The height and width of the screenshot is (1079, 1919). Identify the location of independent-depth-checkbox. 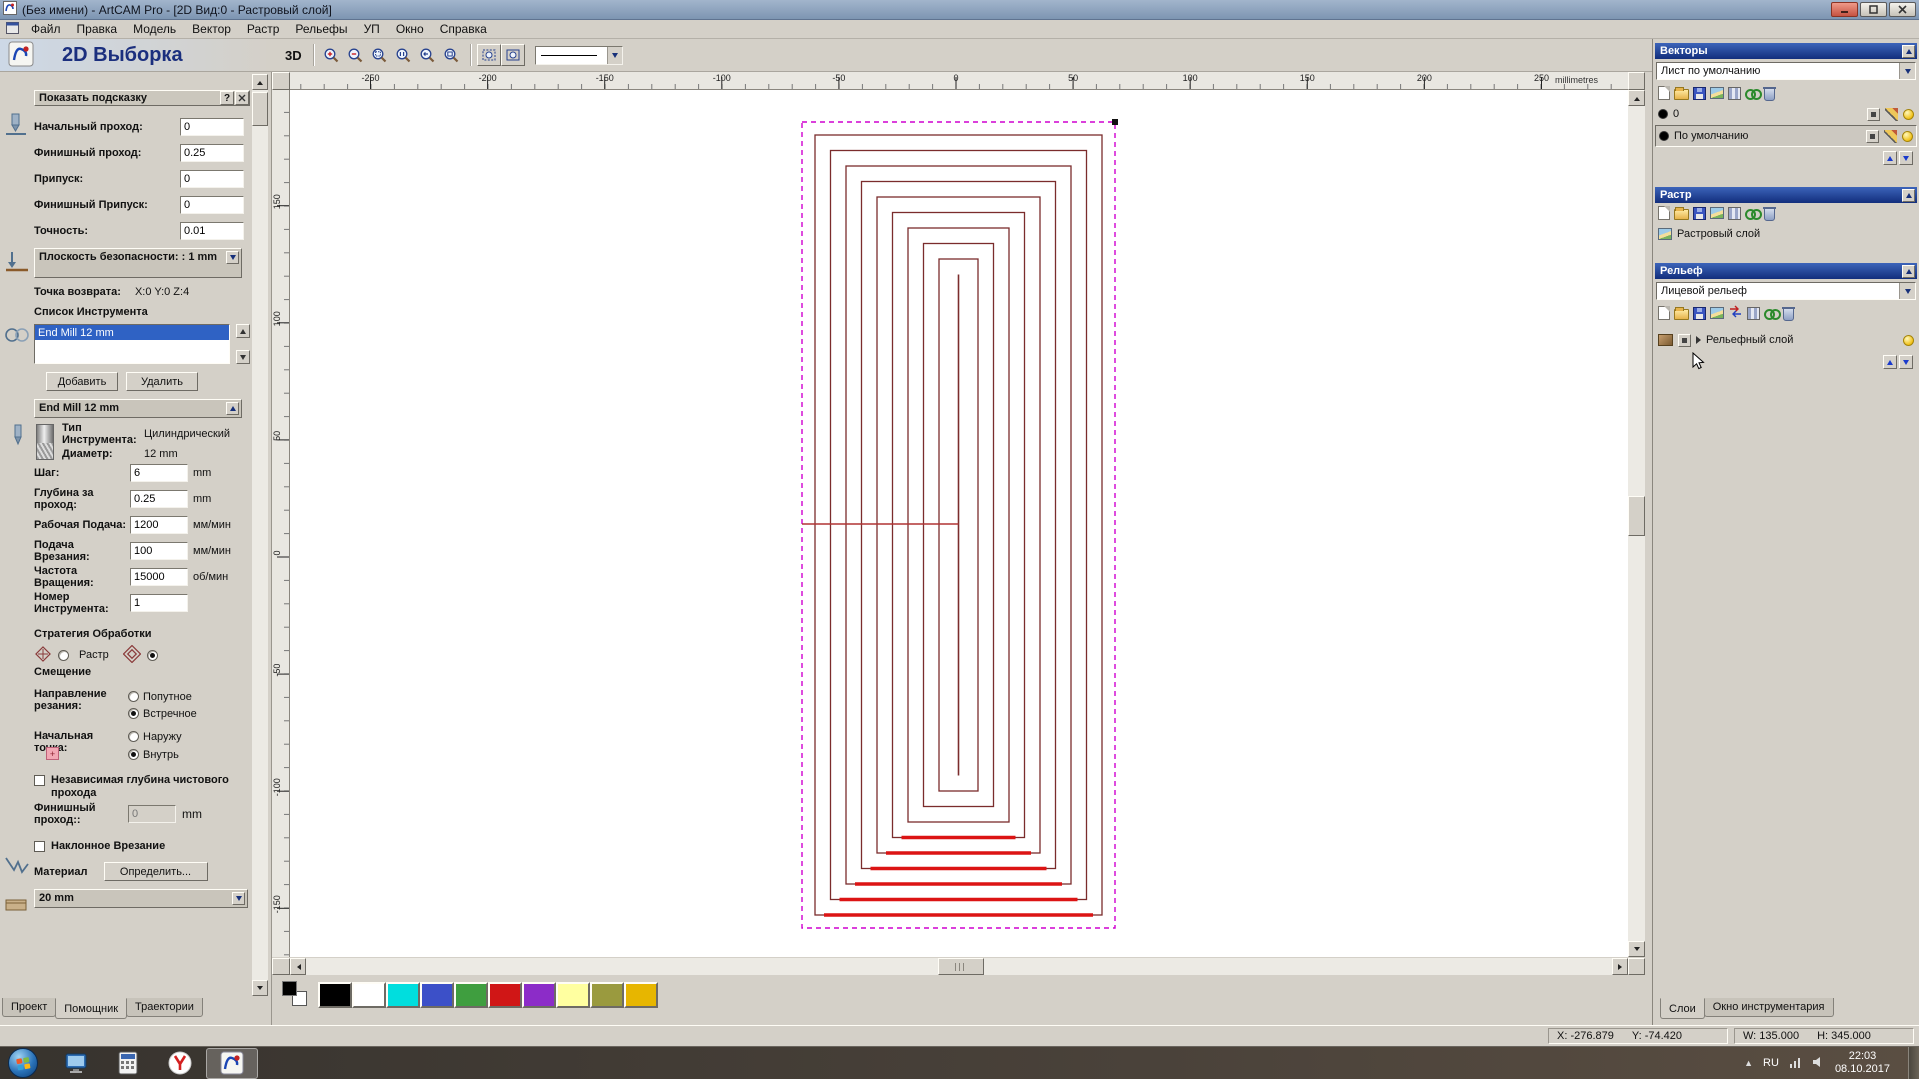
(39, 780).